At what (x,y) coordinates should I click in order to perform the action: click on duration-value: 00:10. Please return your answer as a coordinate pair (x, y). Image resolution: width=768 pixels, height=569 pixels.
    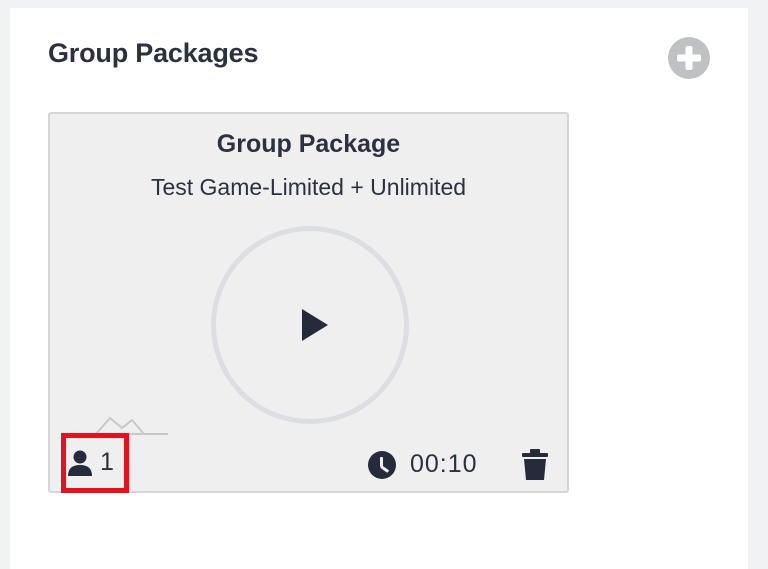
    Looking at the image, I should click on (444, 464).